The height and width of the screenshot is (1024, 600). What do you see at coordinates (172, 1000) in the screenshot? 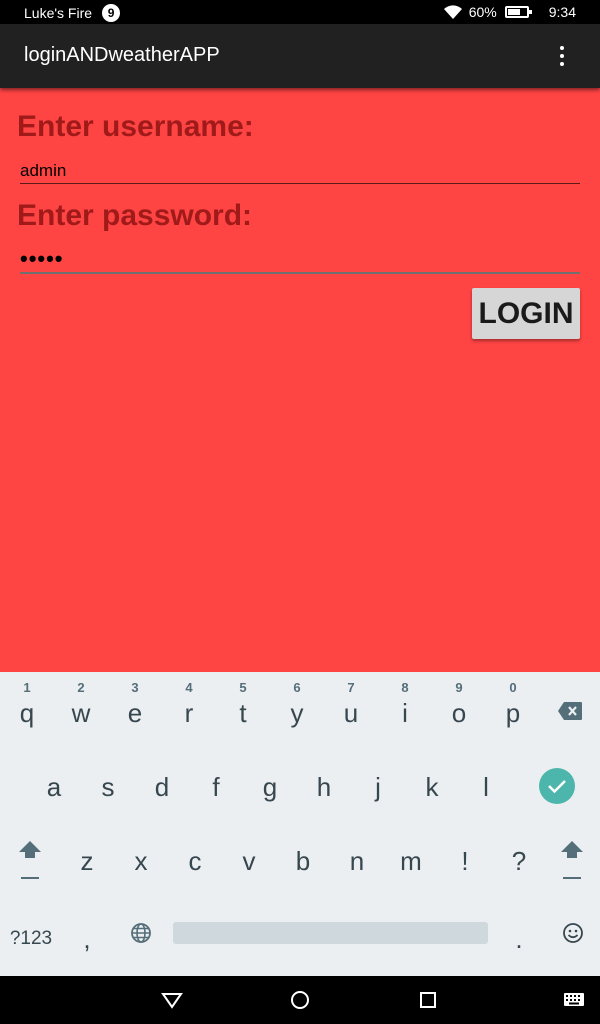
I see `back-icon` at bounding box center [172, 1000].